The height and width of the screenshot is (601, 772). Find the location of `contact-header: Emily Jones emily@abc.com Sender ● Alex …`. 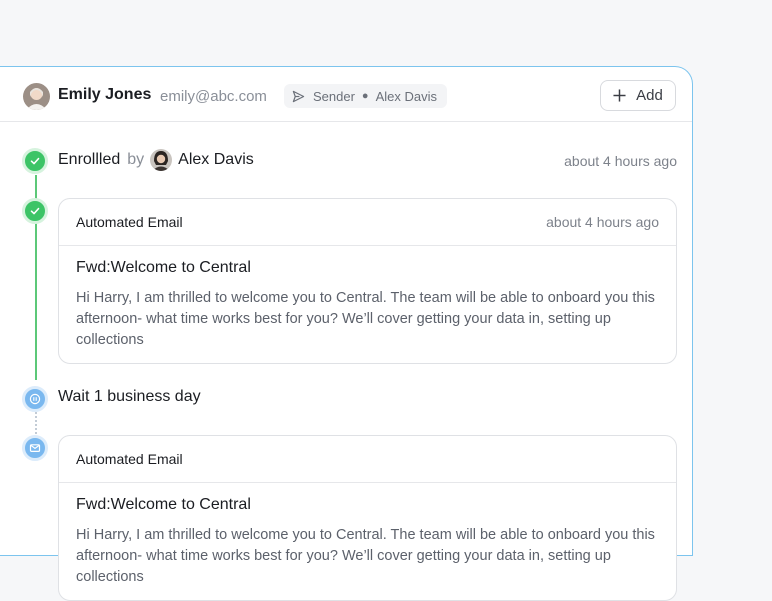

contact-header: Emily Jones emily@abc.com Sender ● Alex … is located at coordinates (346, 94).